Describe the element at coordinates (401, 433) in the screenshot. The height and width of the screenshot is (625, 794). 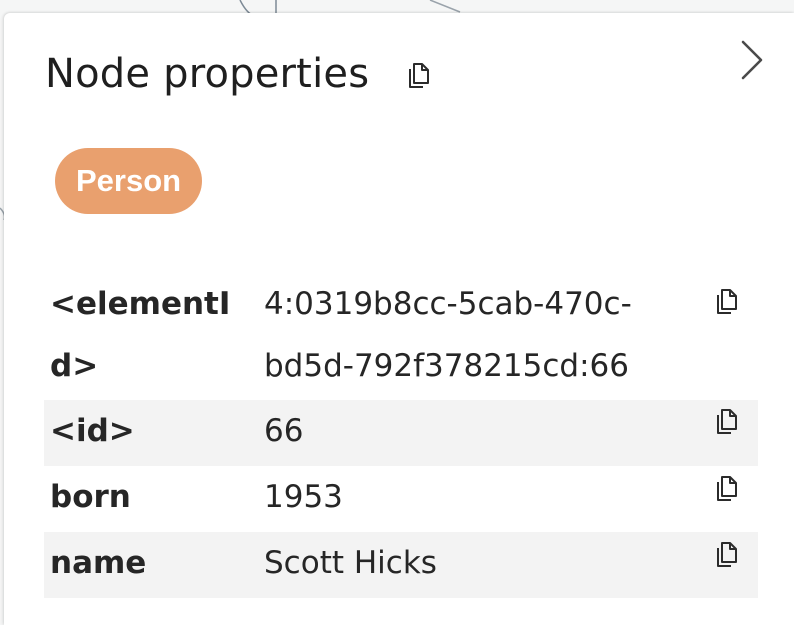
I see `table-row: <id> 66` at that location.